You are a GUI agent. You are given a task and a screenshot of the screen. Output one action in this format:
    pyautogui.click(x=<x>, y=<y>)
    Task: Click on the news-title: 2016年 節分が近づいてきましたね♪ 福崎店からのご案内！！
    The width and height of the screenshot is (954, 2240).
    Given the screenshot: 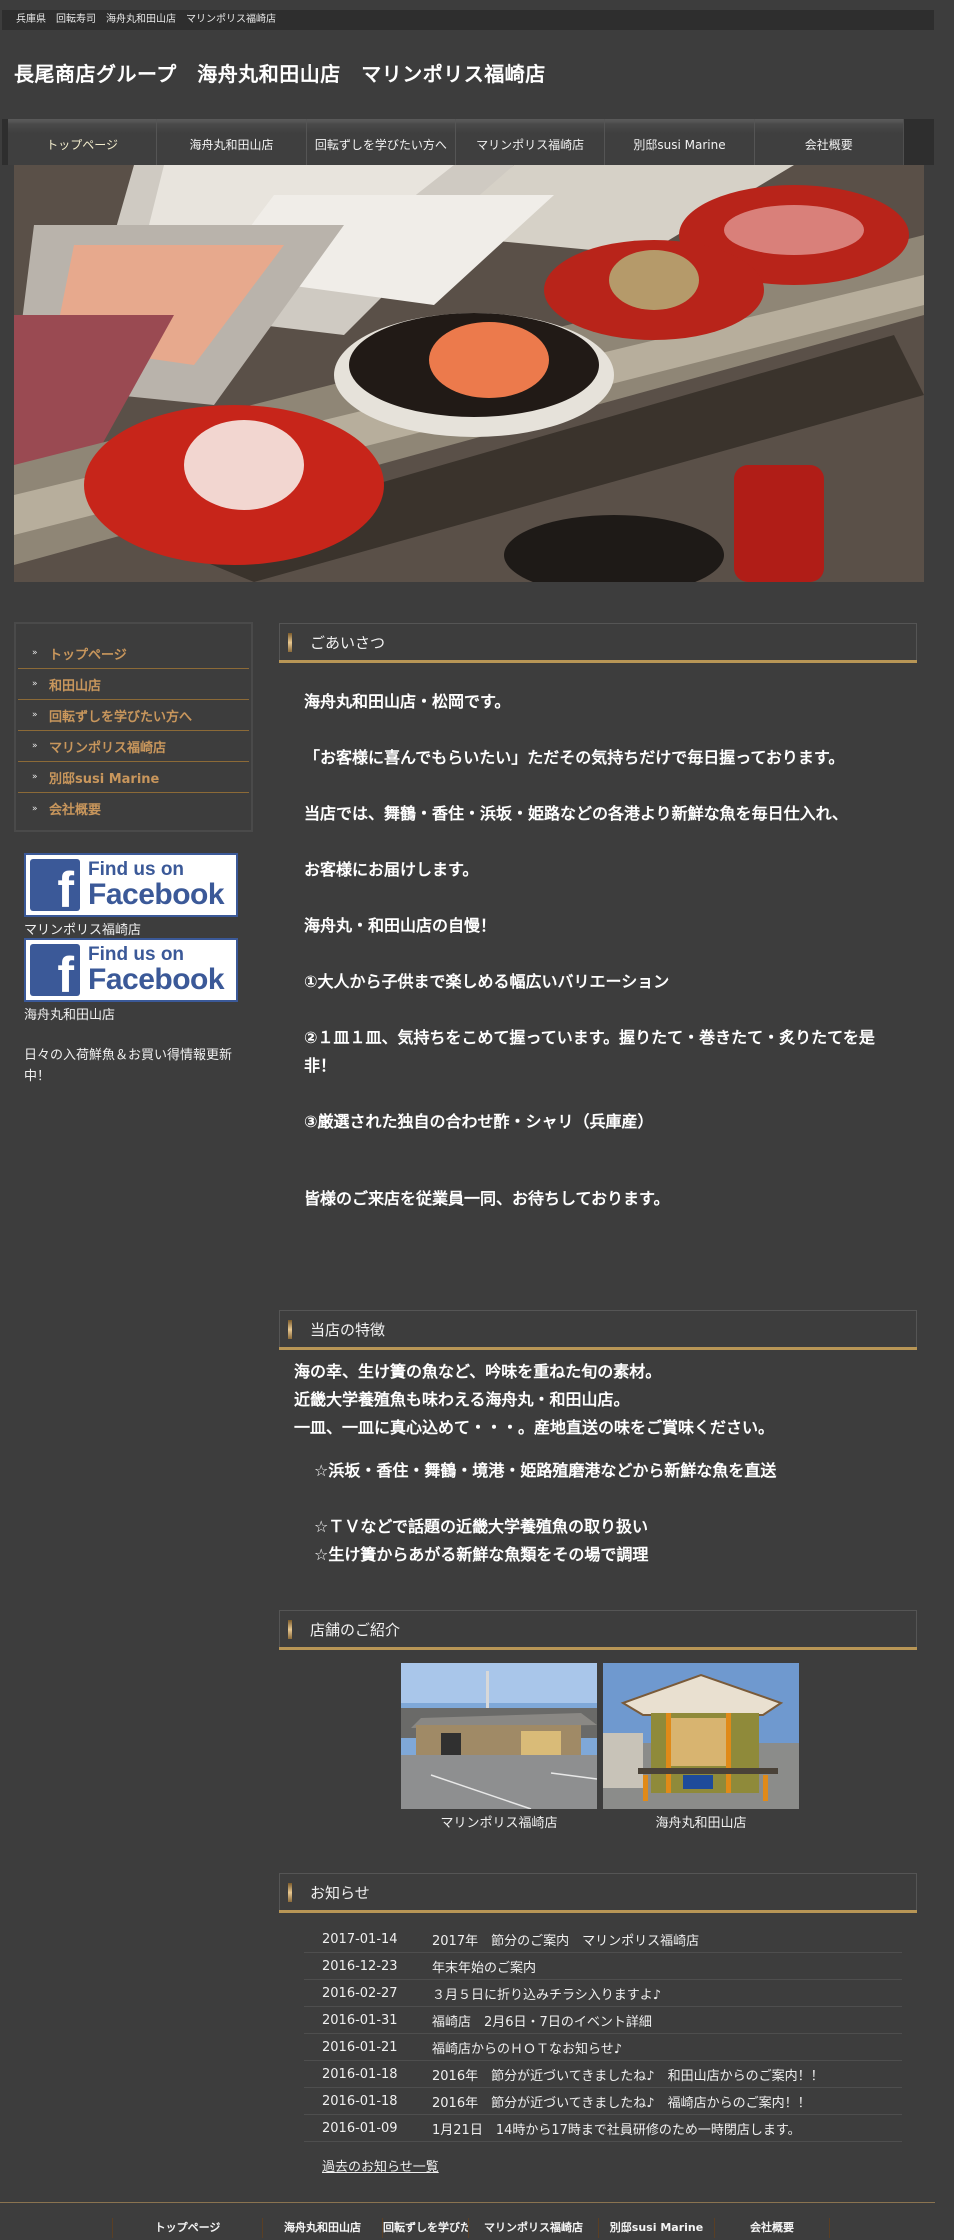 What is the action you would take?
    pyautogui.click(x=621, y=2103)
    